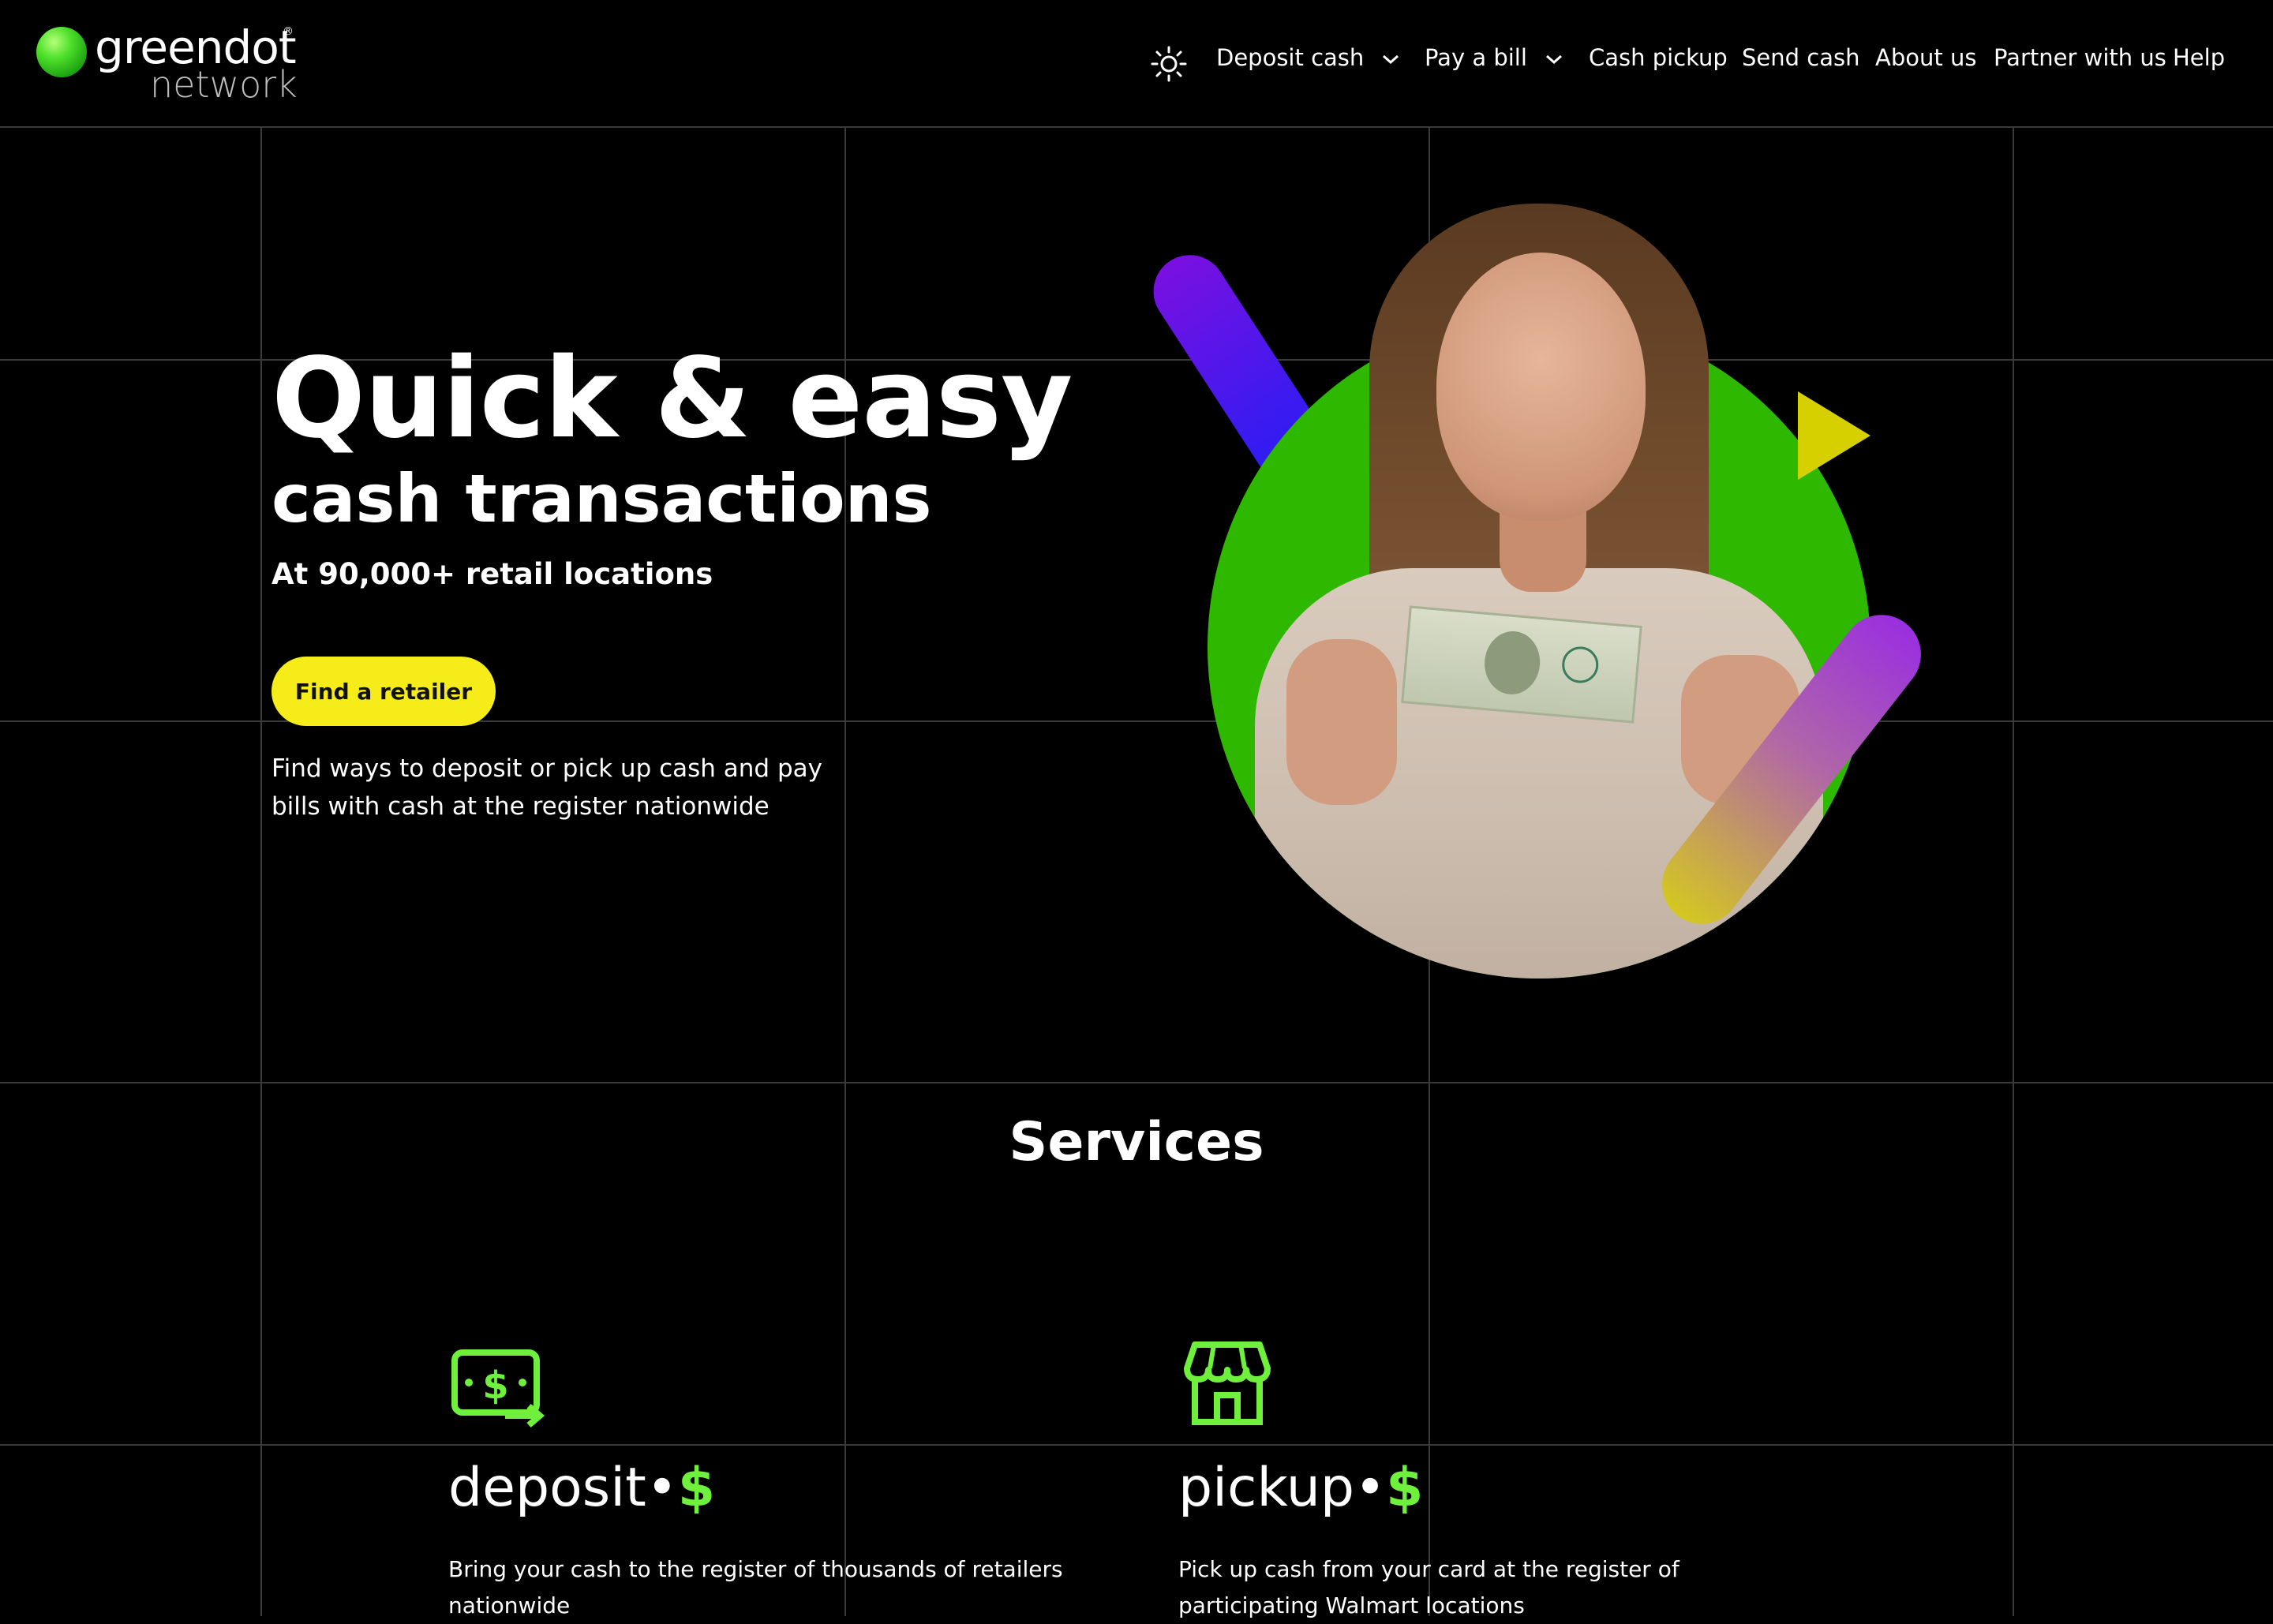  What do you see at coordinates (288, 31) in the screenshot?
I see `logo-registered-mark: ®` at bounding box center [288, 31].